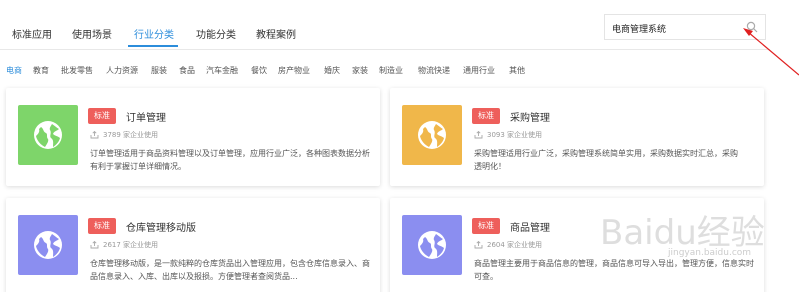 The image size is (799, 292). Describe the element at coordinates (276, 33) in the screenshot. I see `tab-tutorials: 教程案例` at that location.